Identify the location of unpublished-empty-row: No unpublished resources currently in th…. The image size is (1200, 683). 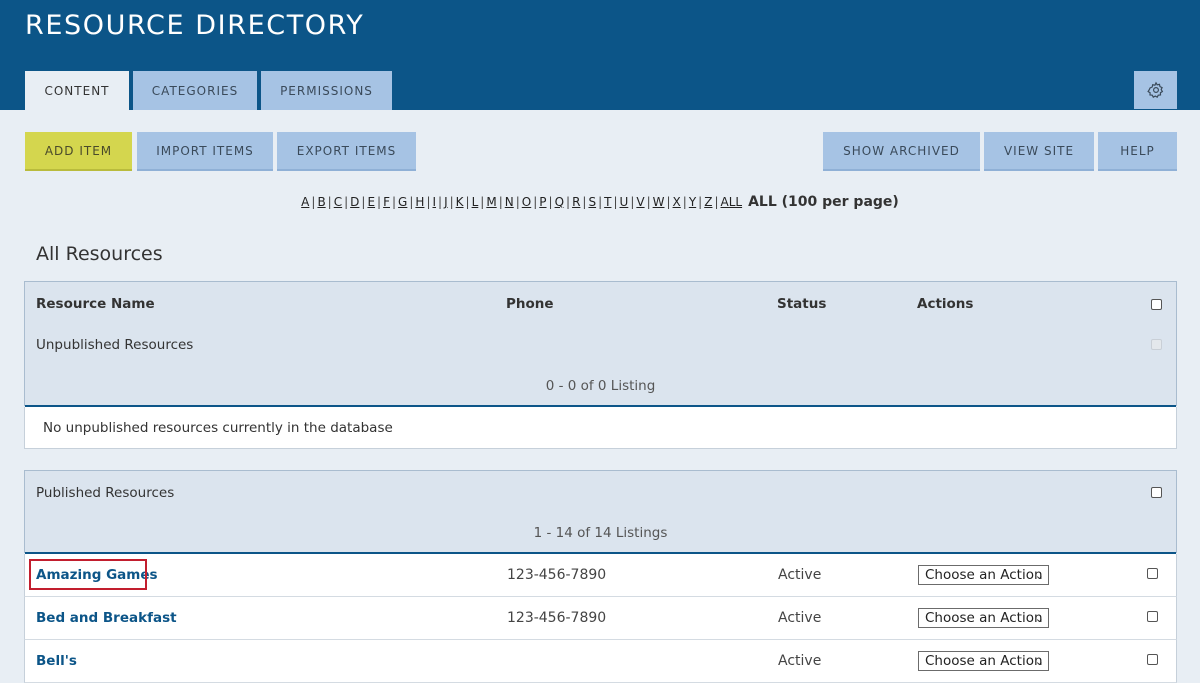
(600, 428).